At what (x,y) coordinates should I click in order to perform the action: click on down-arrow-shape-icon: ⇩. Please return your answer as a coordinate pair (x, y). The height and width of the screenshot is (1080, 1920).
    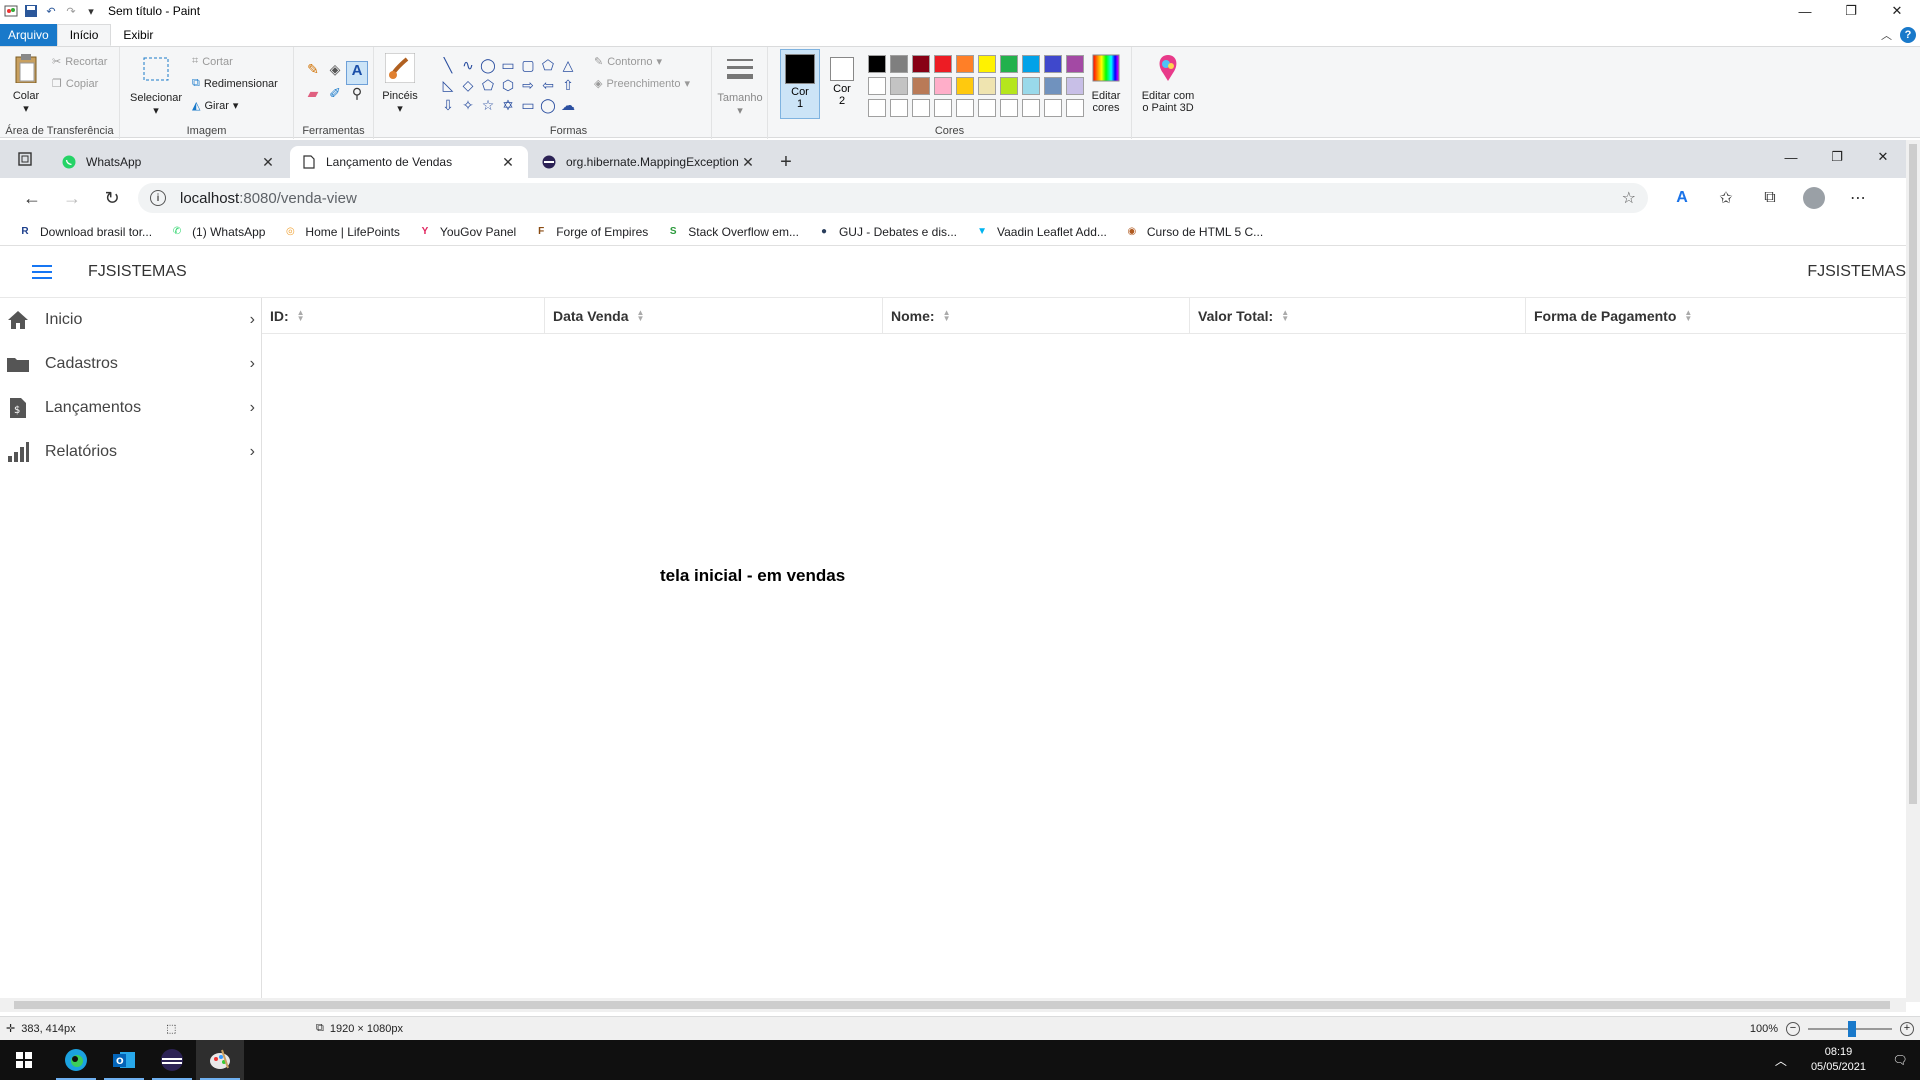
    Looking at the image, I should click on (448, 105).